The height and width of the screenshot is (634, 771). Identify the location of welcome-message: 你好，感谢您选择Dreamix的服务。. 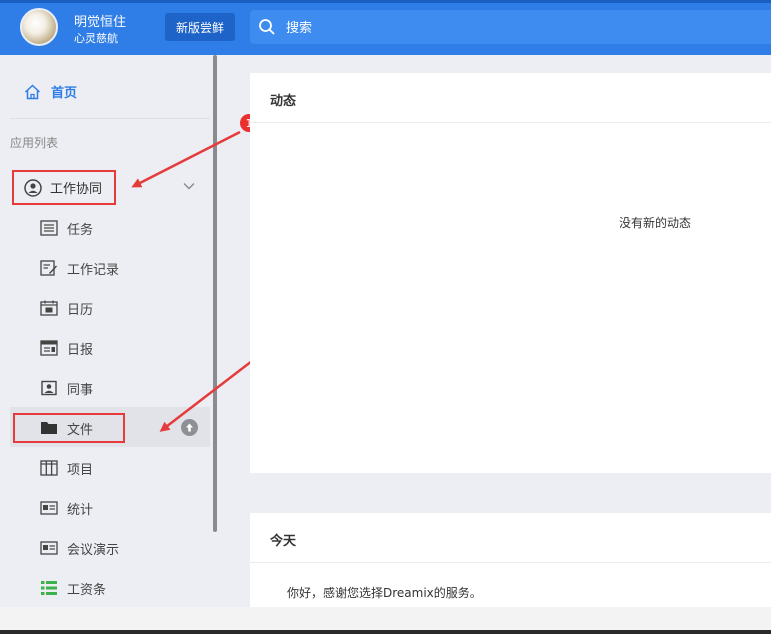
(384, 593).